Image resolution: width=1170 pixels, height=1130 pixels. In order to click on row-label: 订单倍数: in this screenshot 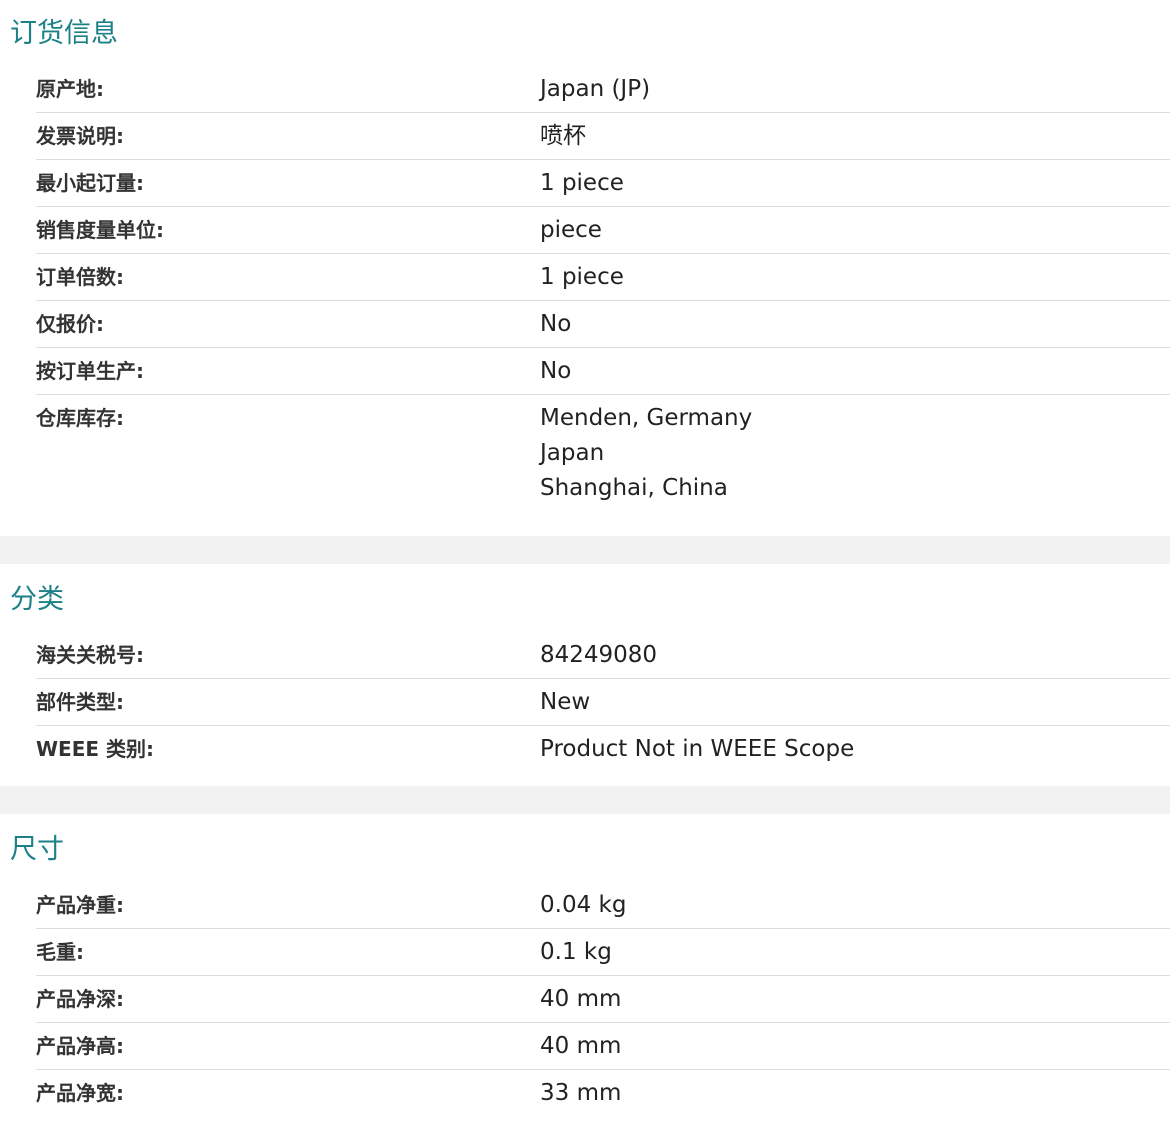, I will do `click(288, 277)`.